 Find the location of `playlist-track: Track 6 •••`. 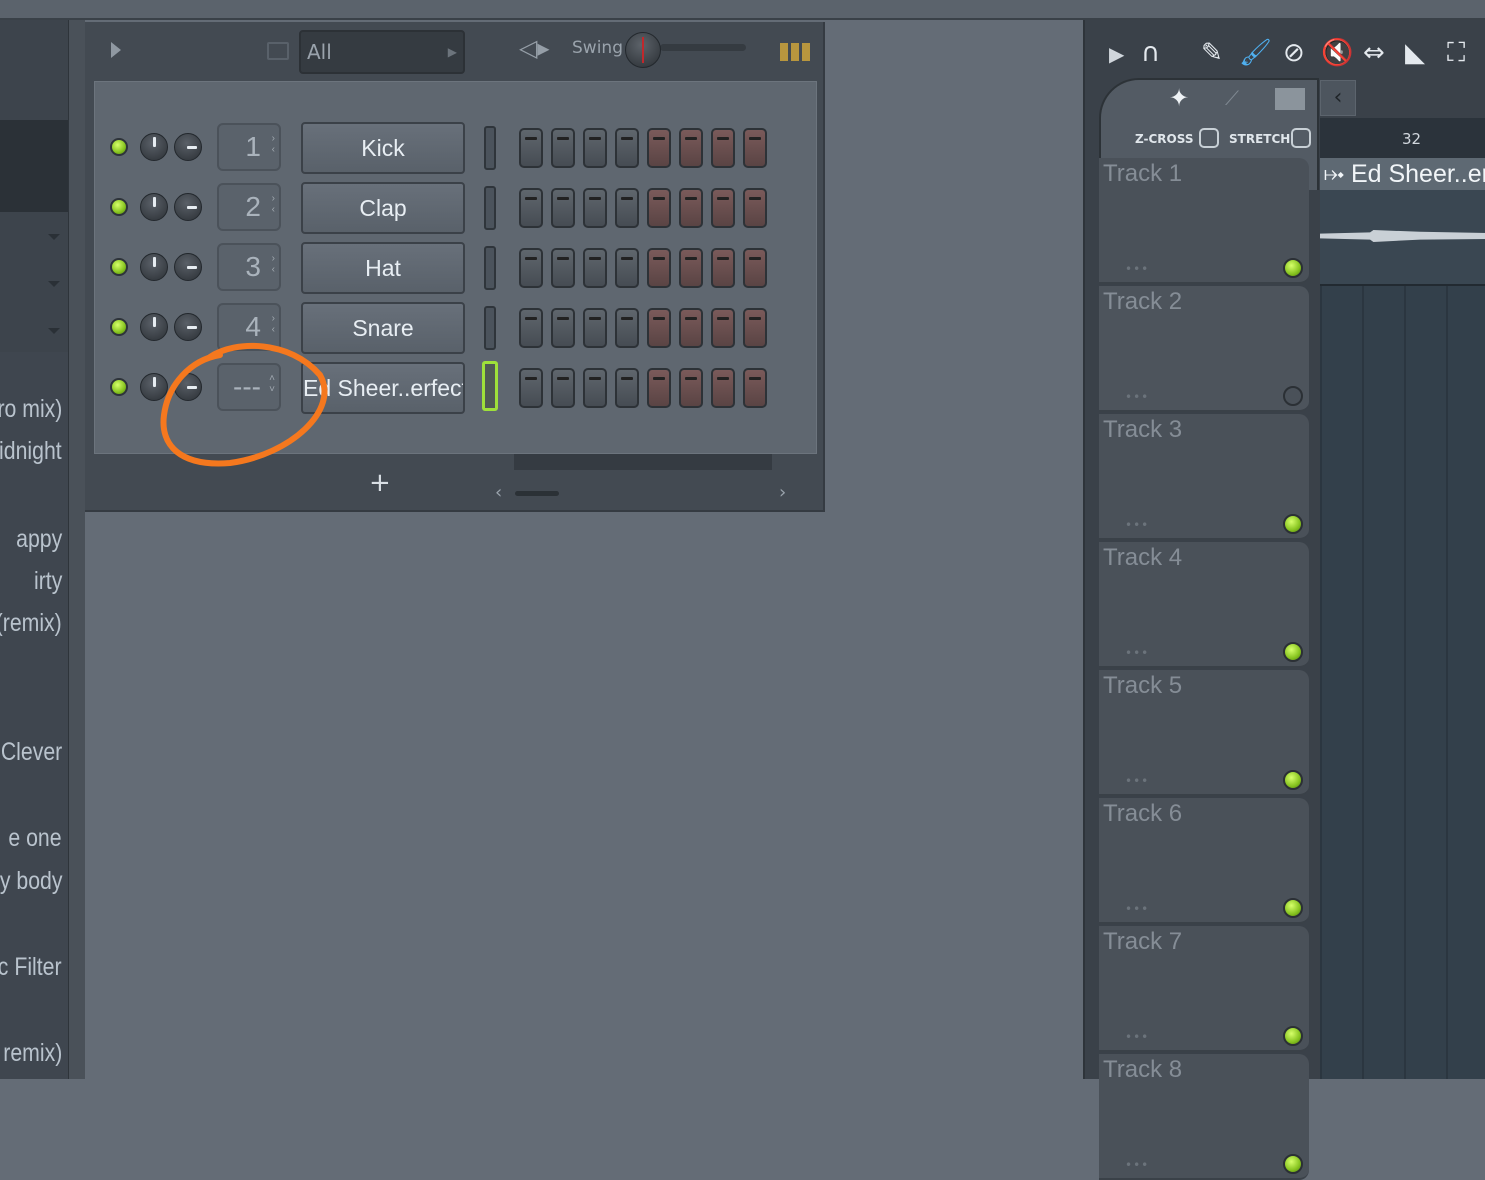

playlist-track: Track 6 ••• is located at coordinates (1204, 861).